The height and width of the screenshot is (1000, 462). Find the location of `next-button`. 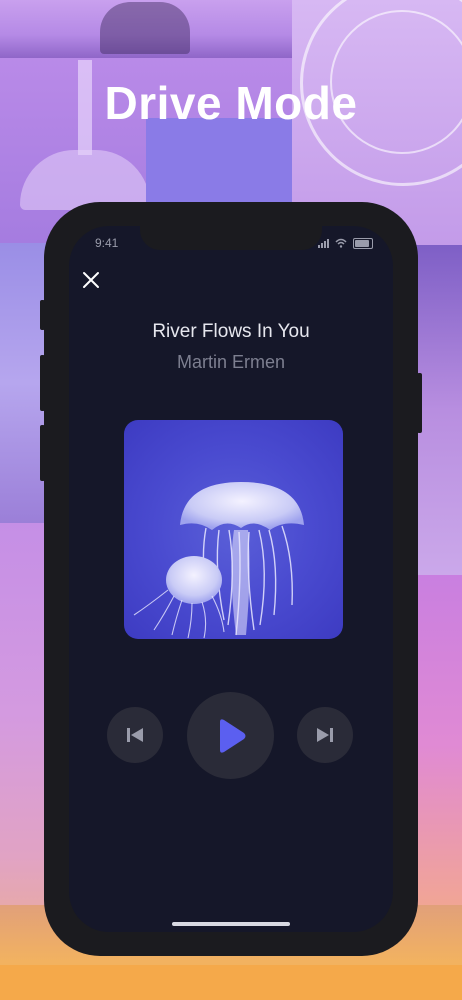

next-button is located at coordinates (325, 735).